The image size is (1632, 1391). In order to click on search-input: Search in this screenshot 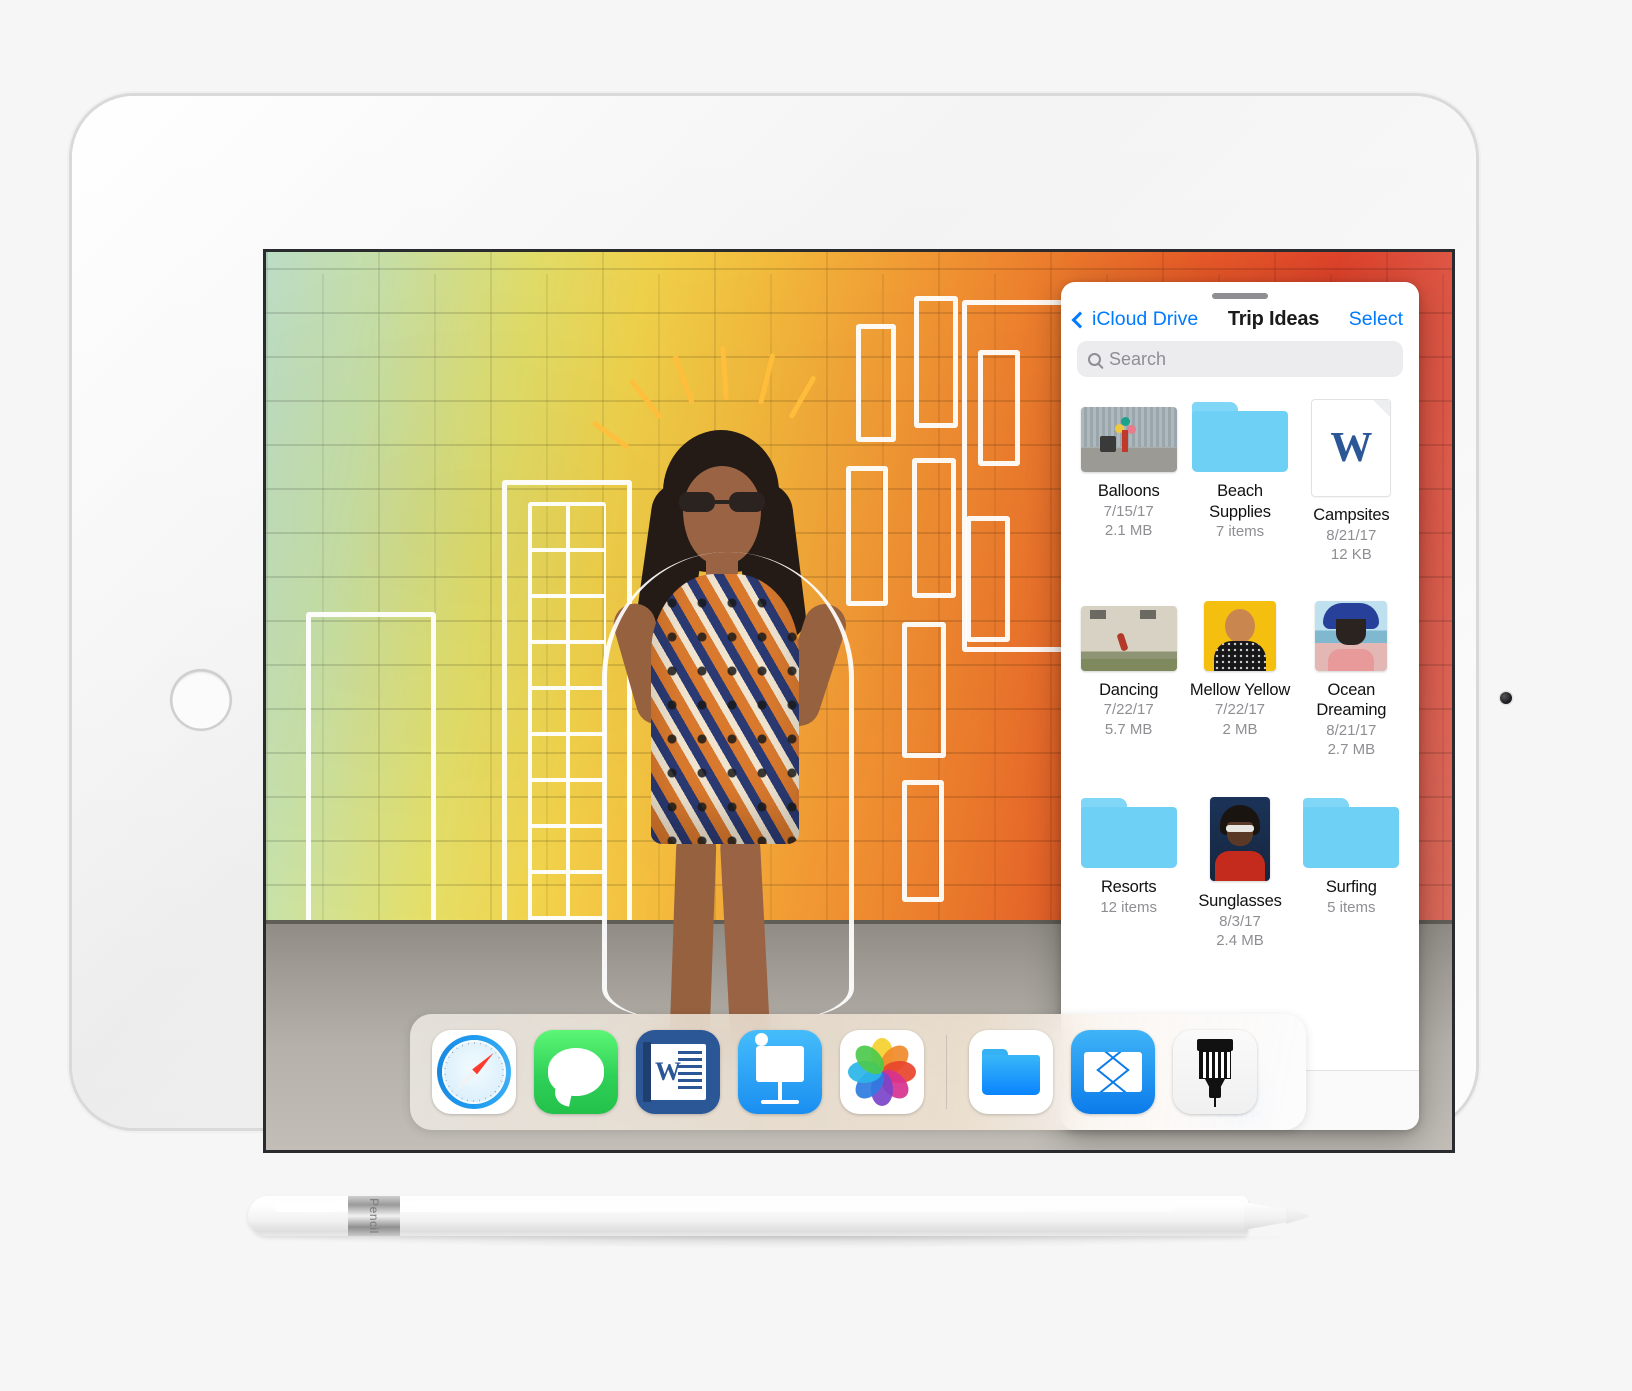, I will do `click(1240, 359)`.